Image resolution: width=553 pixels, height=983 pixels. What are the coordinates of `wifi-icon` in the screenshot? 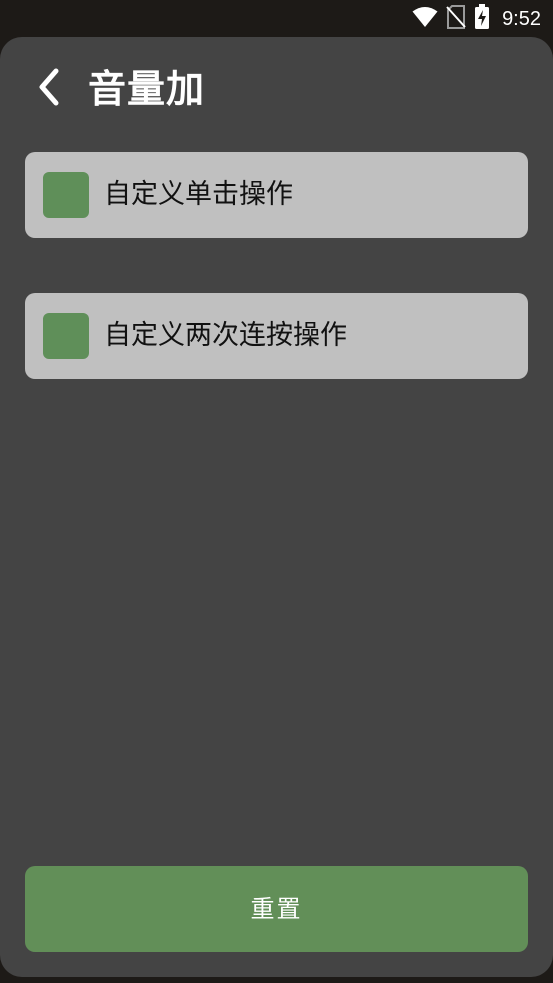 It's located at (425, 19).